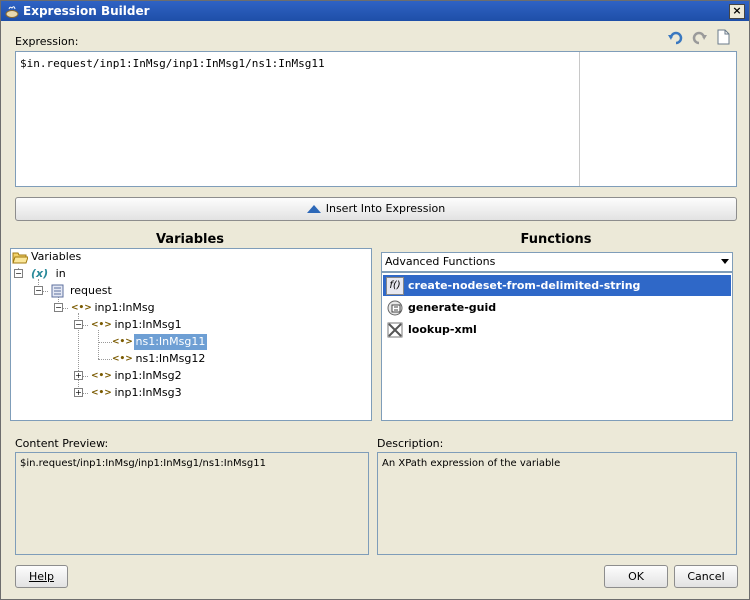  I want to click on function-category-value: Advanced Functions, so click(440, 261).